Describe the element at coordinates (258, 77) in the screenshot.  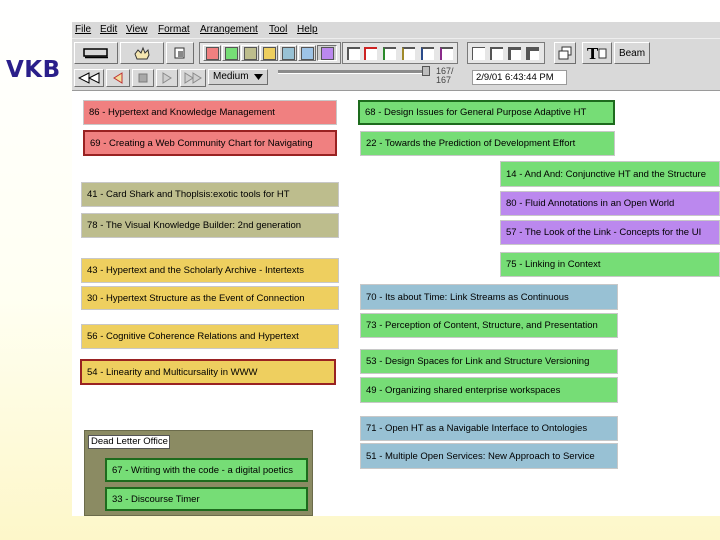
I see `chevron-down-icon` at that location.